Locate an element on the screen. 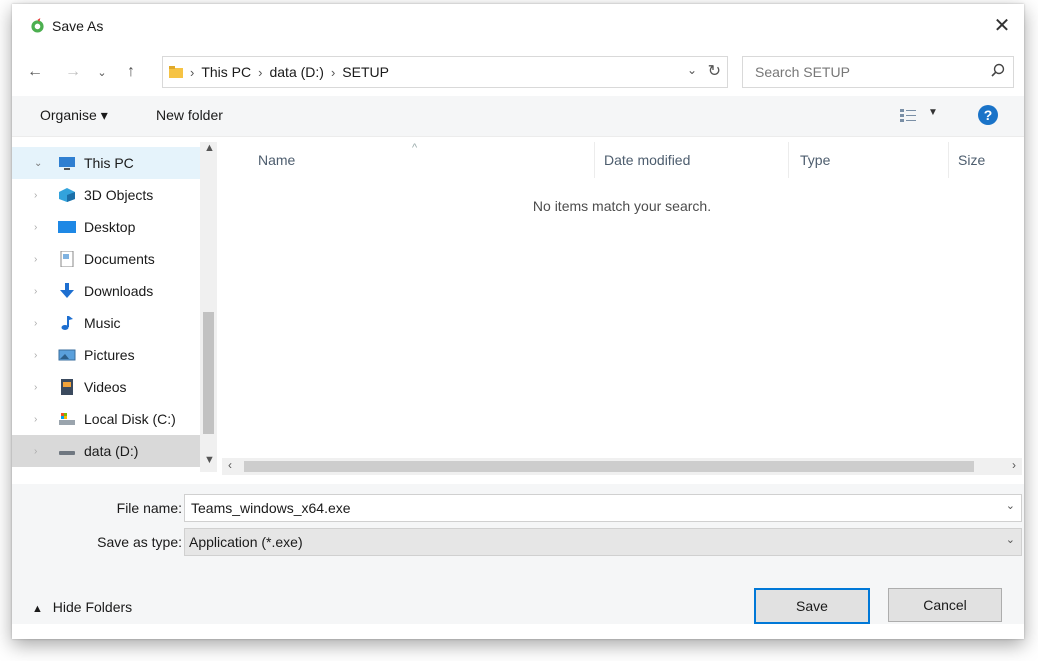 Image resolution: width=1038 pixels, height=661 pixels. close-button: ✕ is located at coordinates (1002, 25).